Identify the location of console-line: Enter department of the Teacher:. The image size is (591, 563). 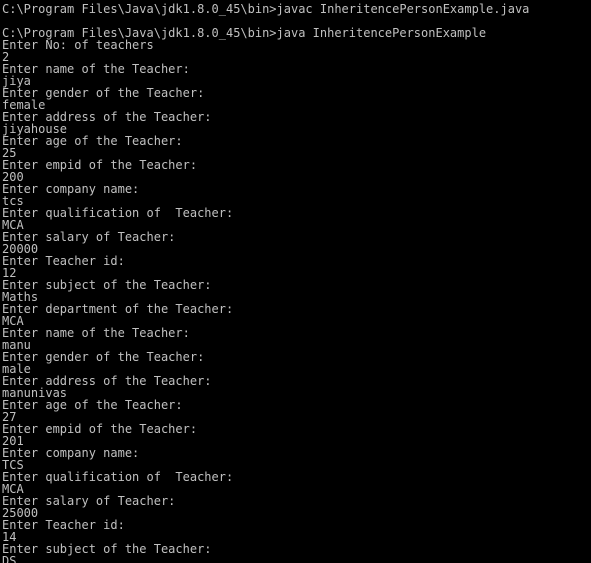
(118, 309).